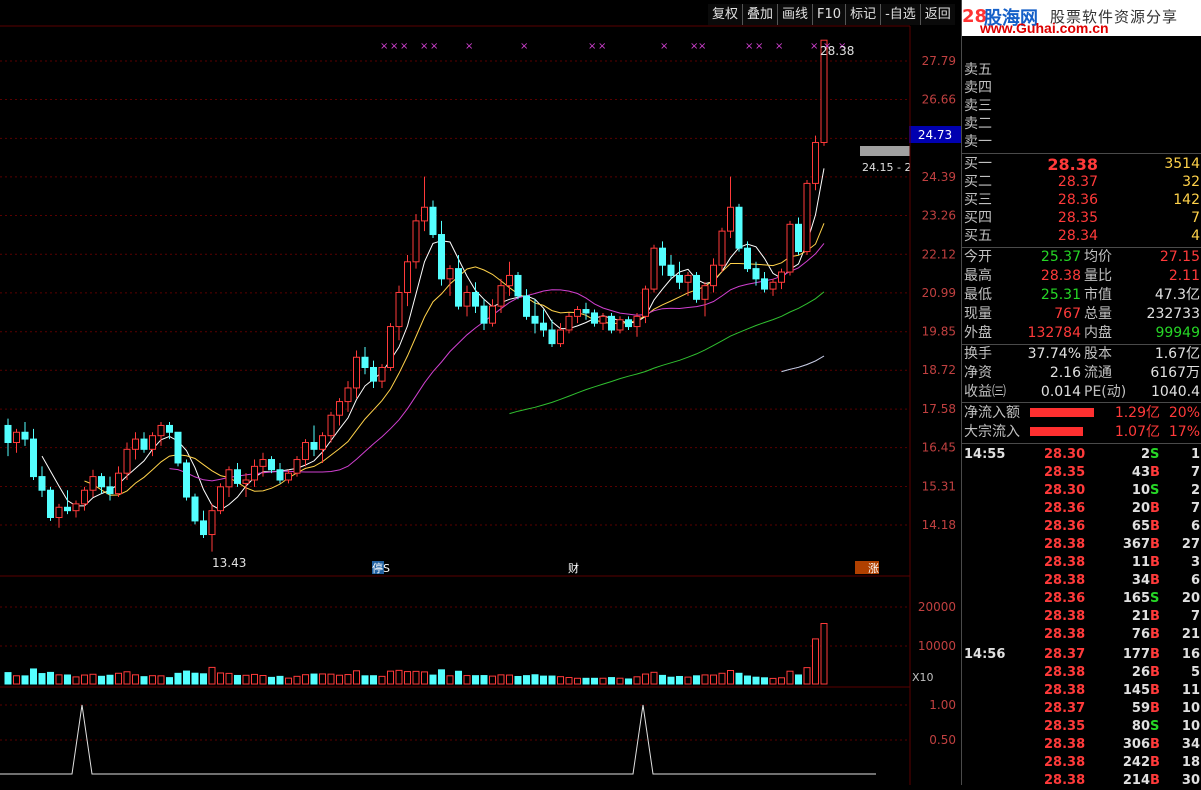 Image resolution: width=1201 pixels, height=790 pixels. I want to click on tick-volume: 80, so click(1140, 726).